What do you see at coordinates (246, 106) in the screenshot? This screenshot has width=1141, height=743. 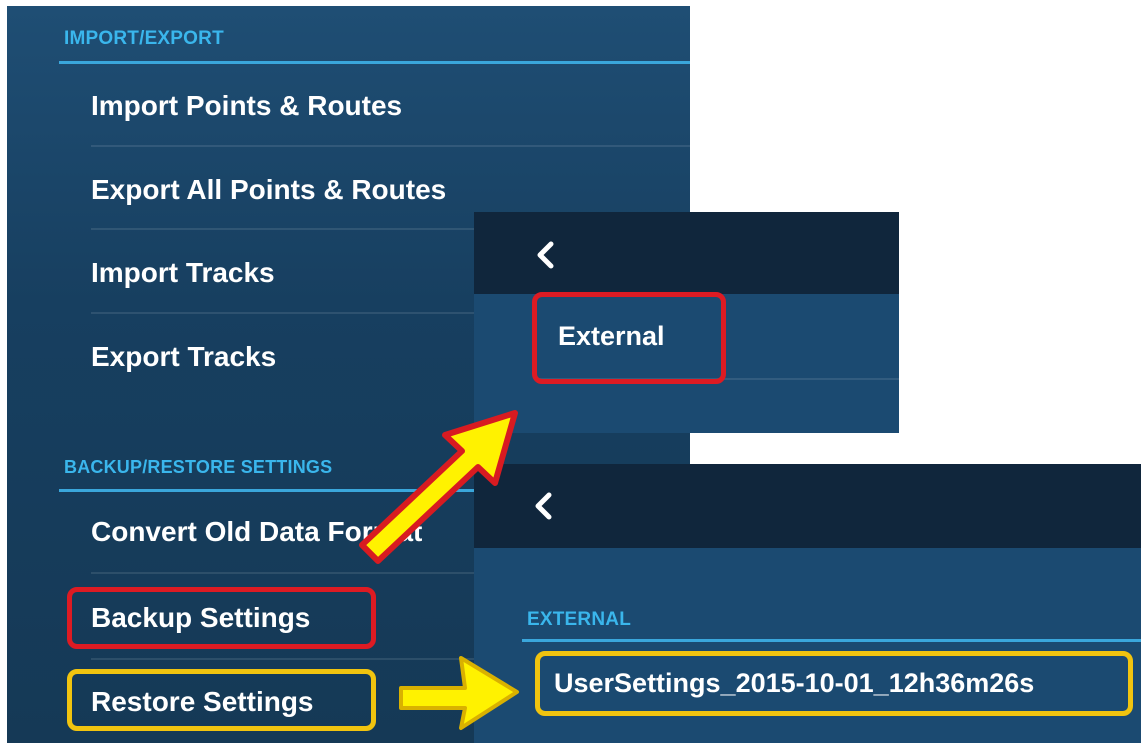 I see `import-points-routes-item: Import Points & Routes` at bounding box center [246, 106].